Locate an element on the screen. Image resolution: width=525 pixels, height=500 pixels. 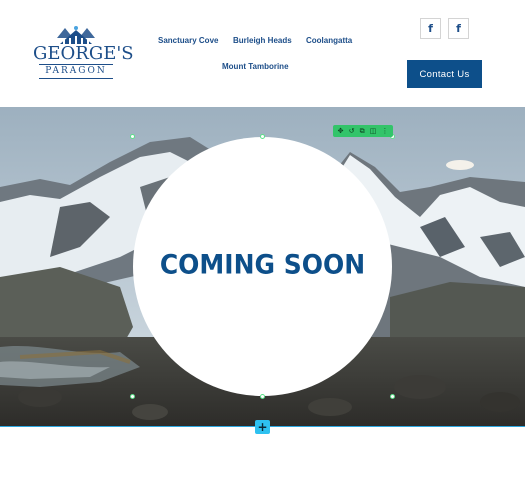
element-editor-toolbar: ✥ ↺ ⧉ ◫ ⋮ is located at coordinates (363, 131).